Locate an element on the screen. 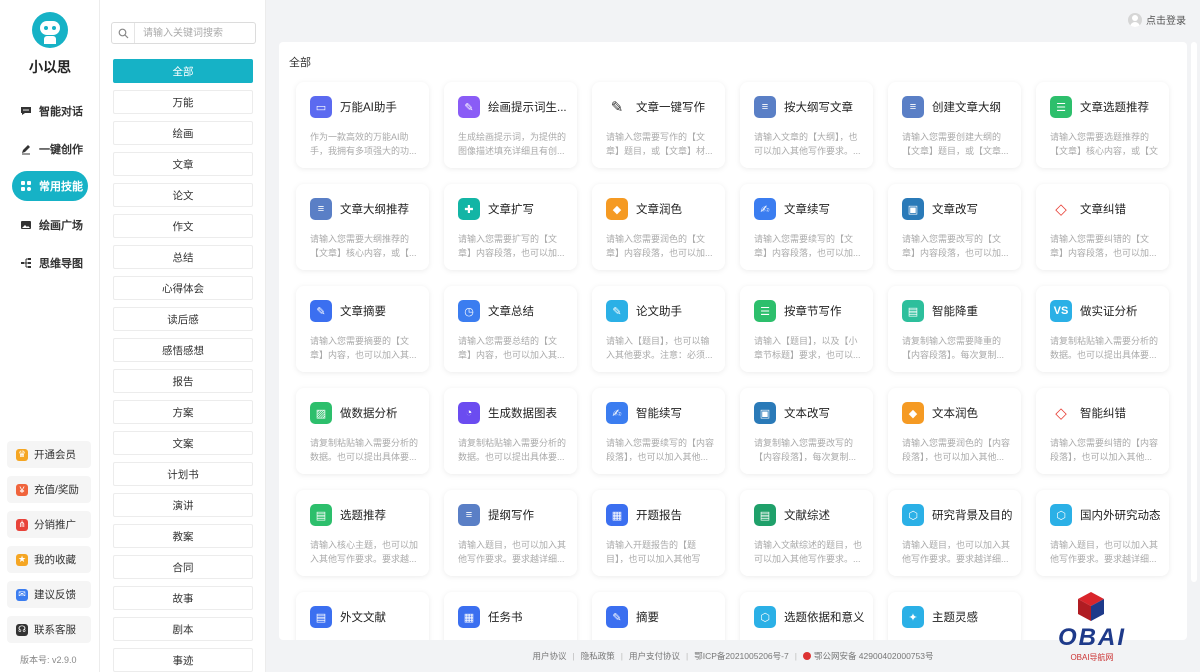 This screenshot has width=1200, height=672. category-12: 文案 is located at coordinates (183, 443).